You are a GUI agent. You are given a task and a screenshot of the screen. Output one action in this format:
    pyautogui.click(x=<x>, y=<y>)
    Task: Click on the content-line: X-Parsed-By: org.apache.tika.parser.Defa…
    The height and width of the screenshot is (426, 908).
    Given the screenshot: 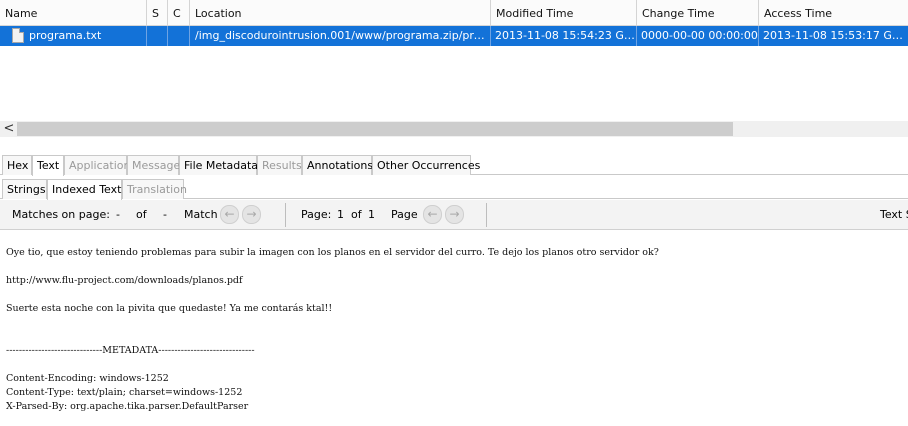 What is the action you would take?
    pyautogui.click(x=127, y=406)
    